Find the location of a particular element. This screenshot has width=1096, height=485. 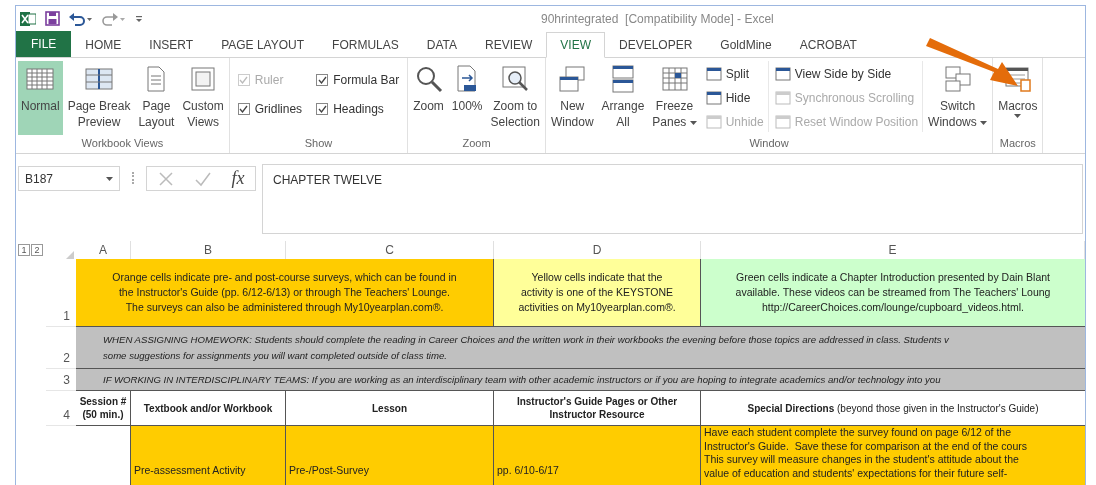

ribbon-button: Zoom is located at coordinates (428, 98).